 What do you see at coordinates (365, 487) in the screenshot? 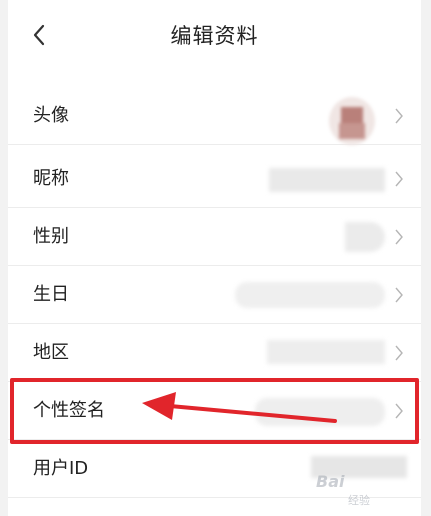
I see `watermark: Bai 经验` at bounding box center [365, 487].